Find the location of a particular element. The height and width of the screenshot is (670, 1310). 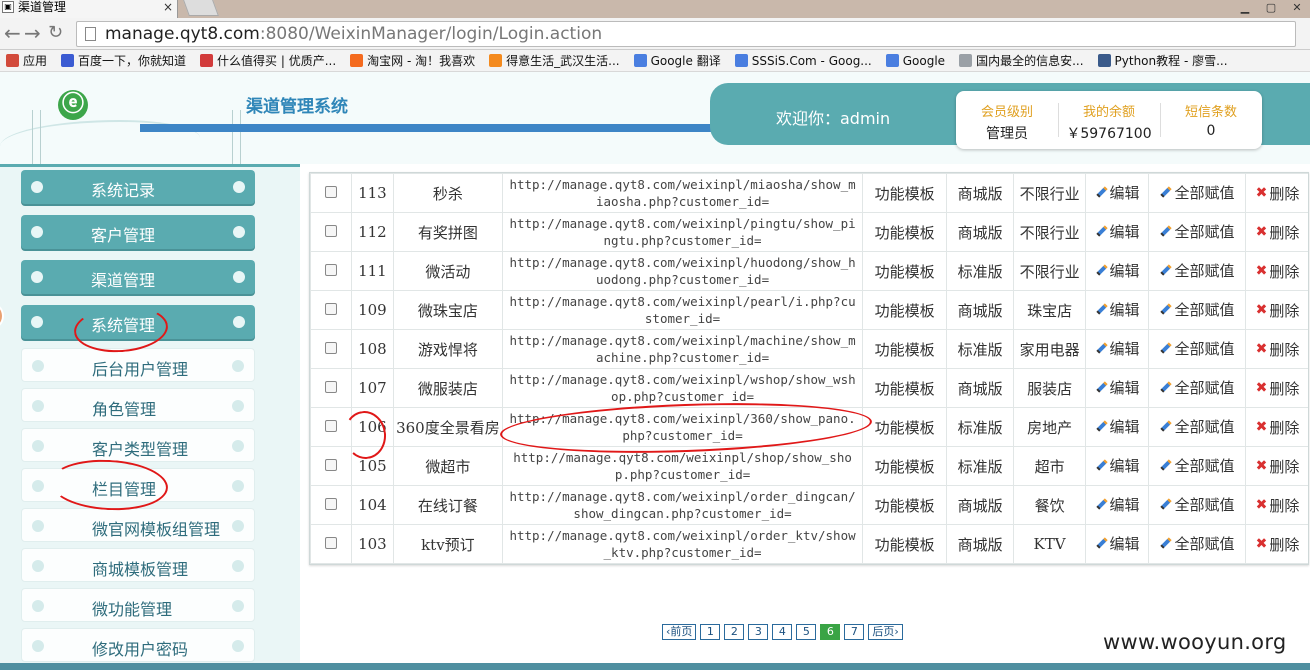

reload-icon: ↻ is located at coordinates (55, 33).